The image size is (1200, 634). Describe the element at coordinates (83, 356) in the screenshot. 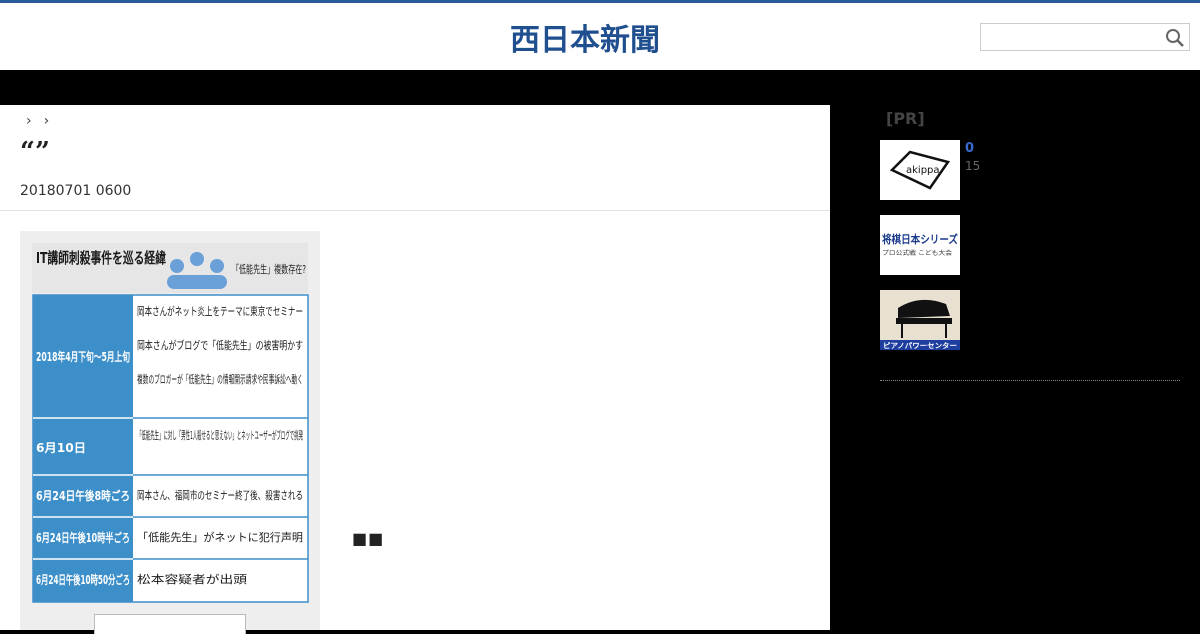

I see `timeline-date: 2018年4月下旬〜5月上旬` at that location.